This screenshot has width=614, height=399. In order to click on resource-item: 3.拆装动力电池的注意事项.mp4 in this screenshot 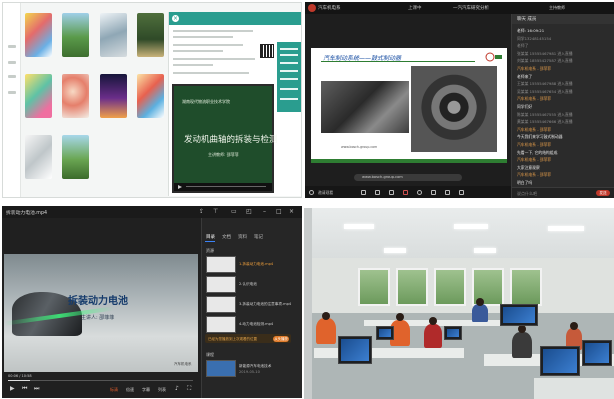, I will do `click(265, 304)`.